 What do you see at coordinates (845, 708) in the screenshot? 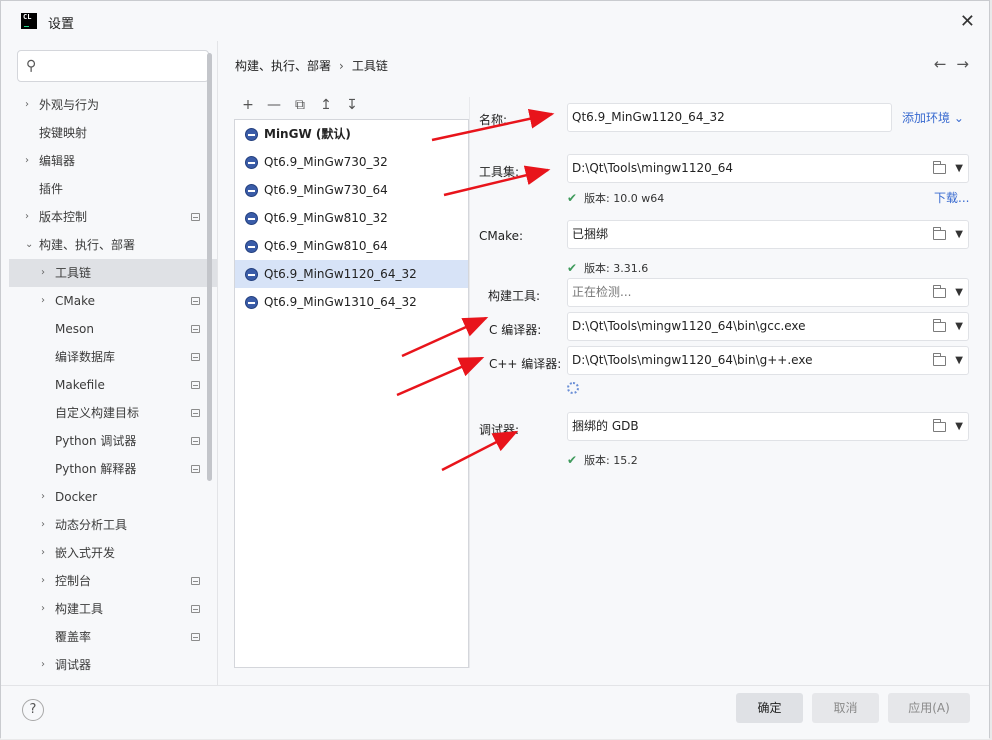
I see `cancel-button: 取消` at bounding box center [845, 708].